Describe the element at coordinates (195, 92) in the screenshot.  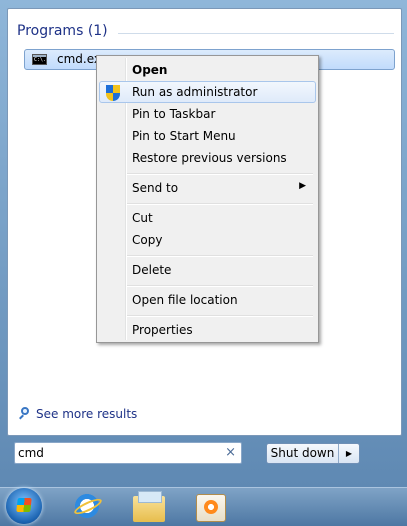
I see `menu-item-label: Run as administrator` at that location.